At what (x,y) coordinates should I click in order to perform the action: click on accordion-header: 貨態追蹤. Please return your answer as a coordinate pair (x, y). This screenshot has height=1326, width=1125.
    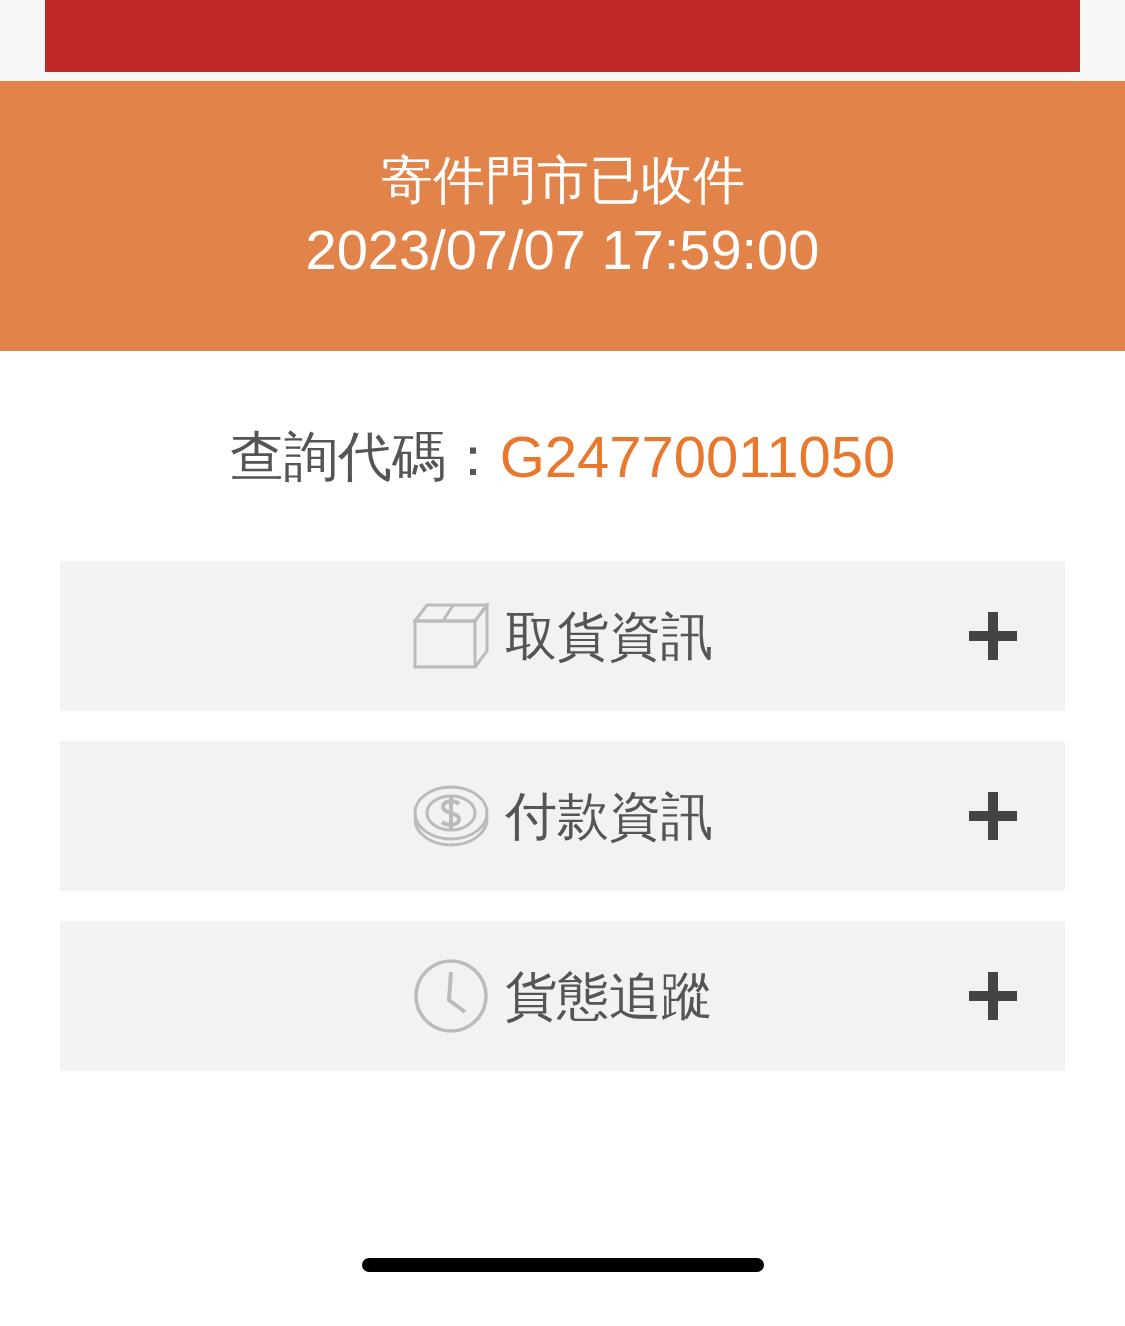
    Looking at the image, I should click on (562, 996).